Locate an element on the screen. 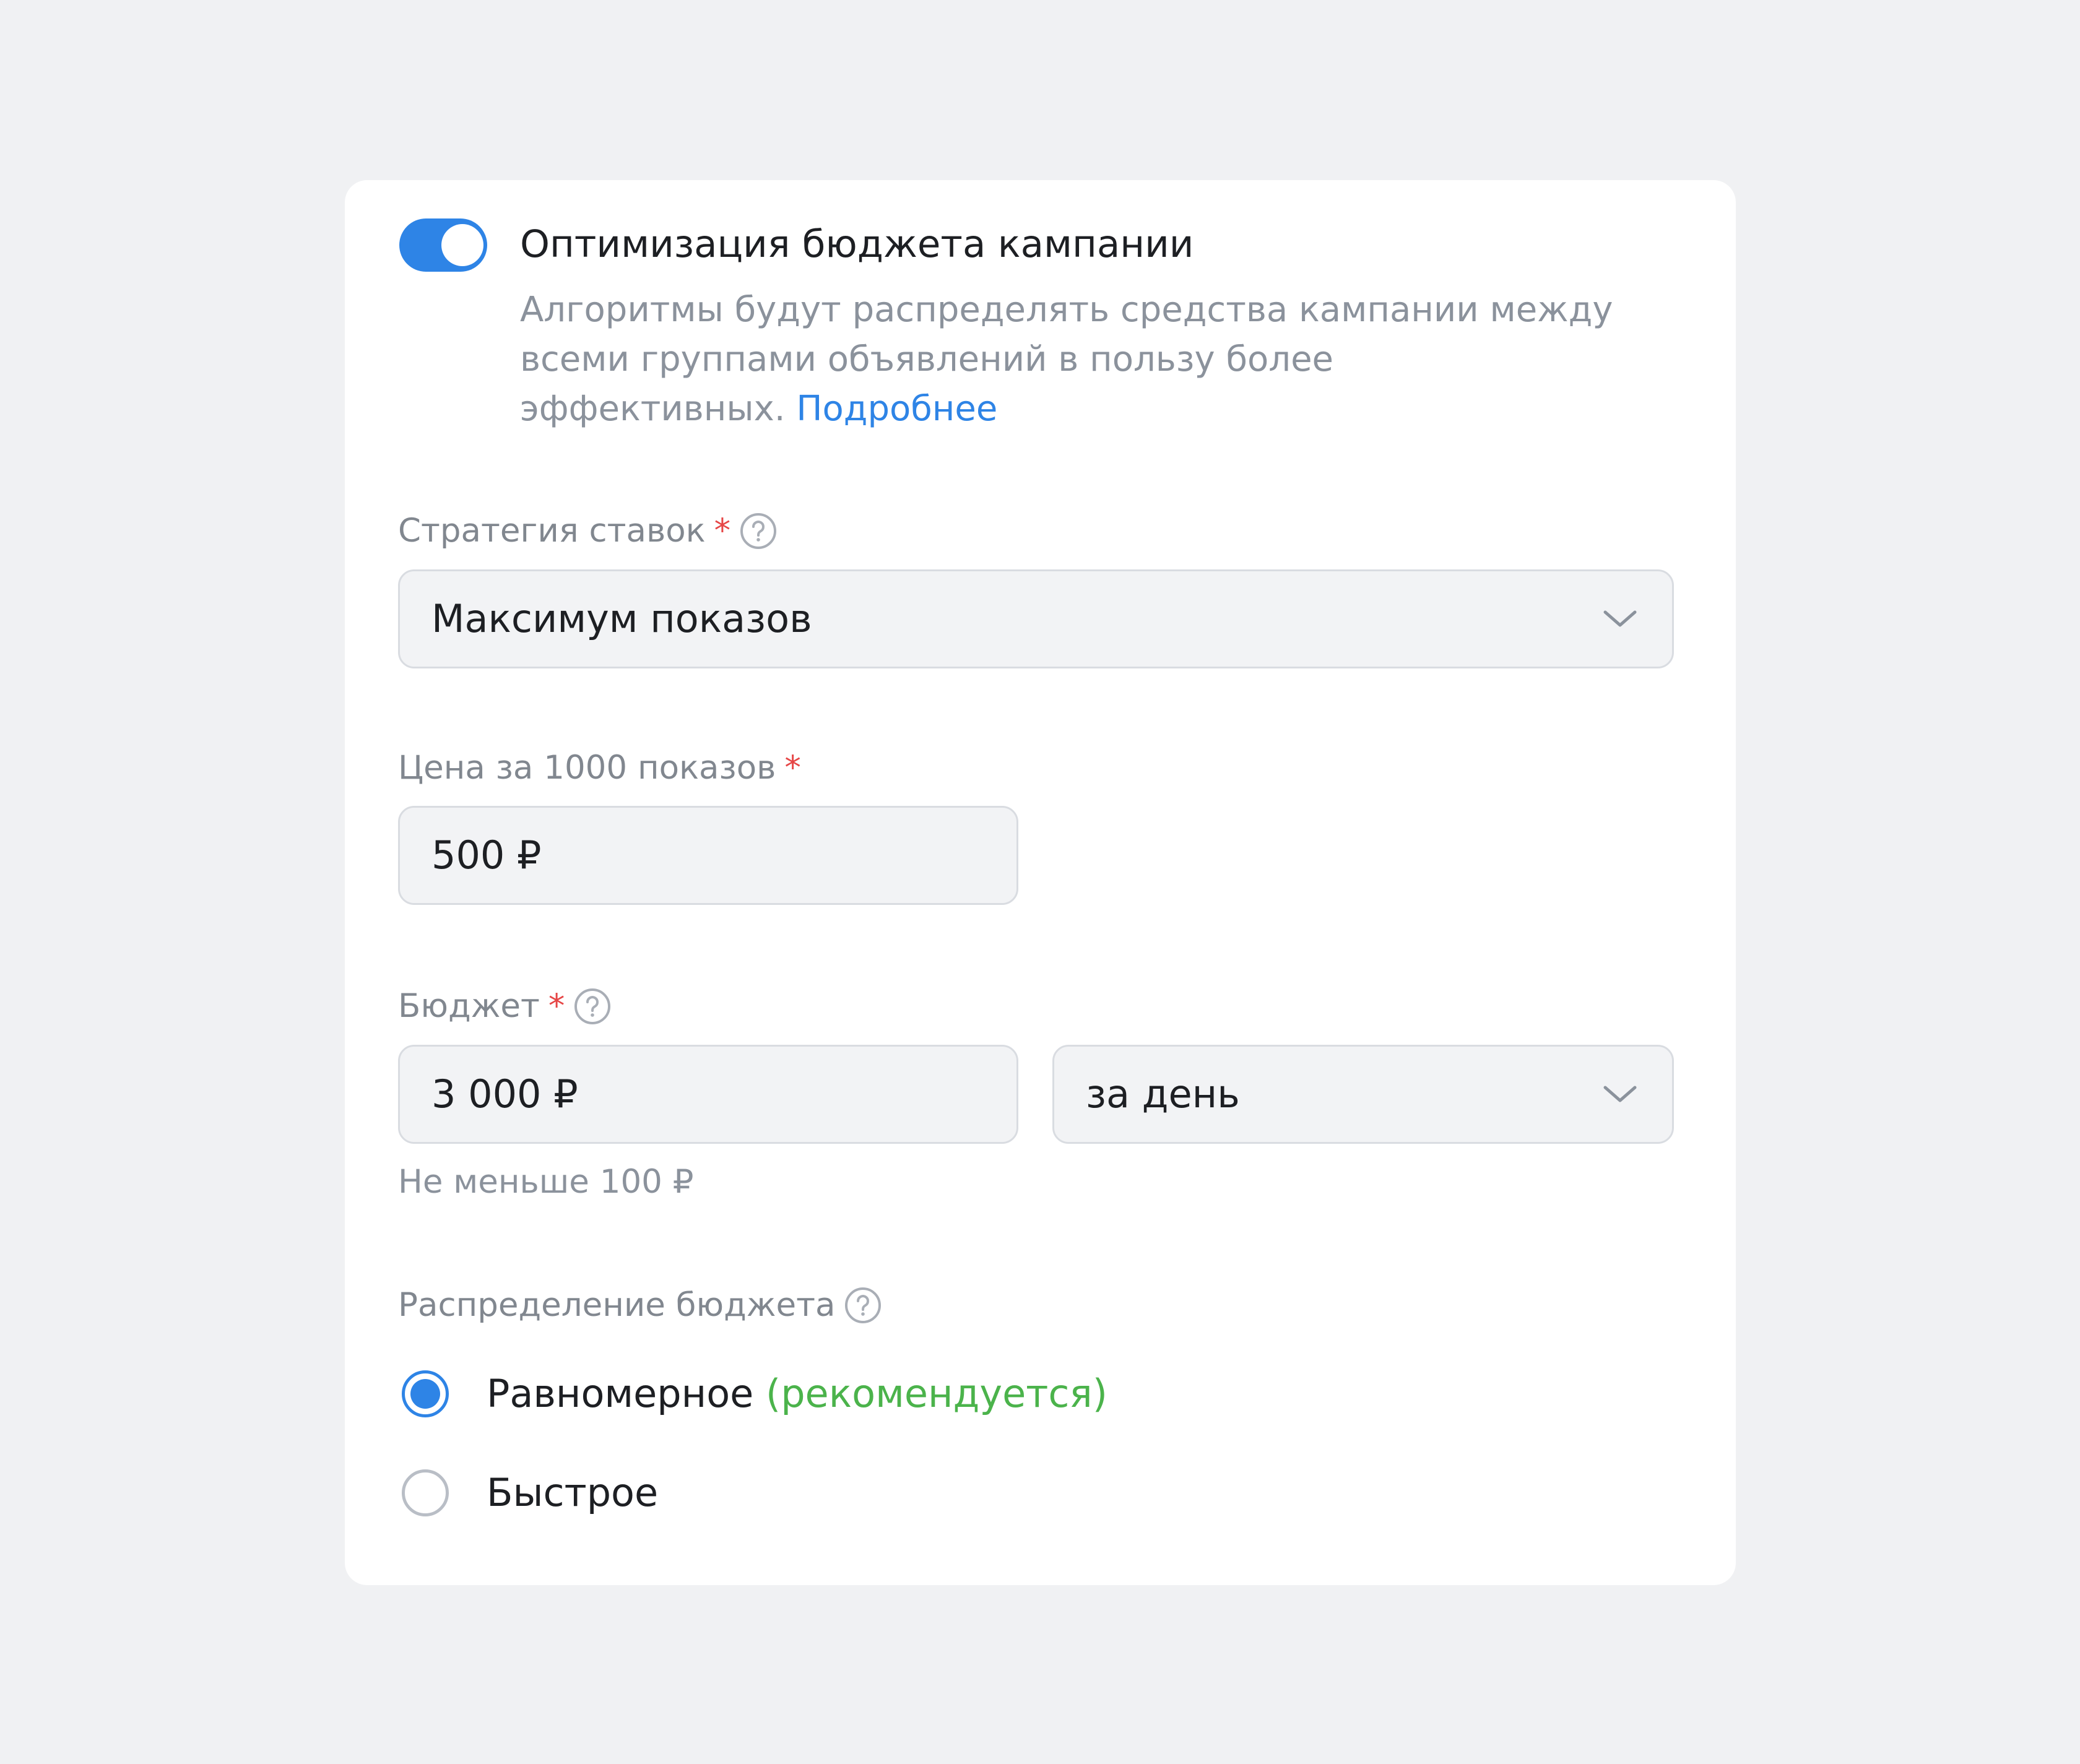 The image size is (2080, 1764). toggle-knob is located at coordinates (462, 245).